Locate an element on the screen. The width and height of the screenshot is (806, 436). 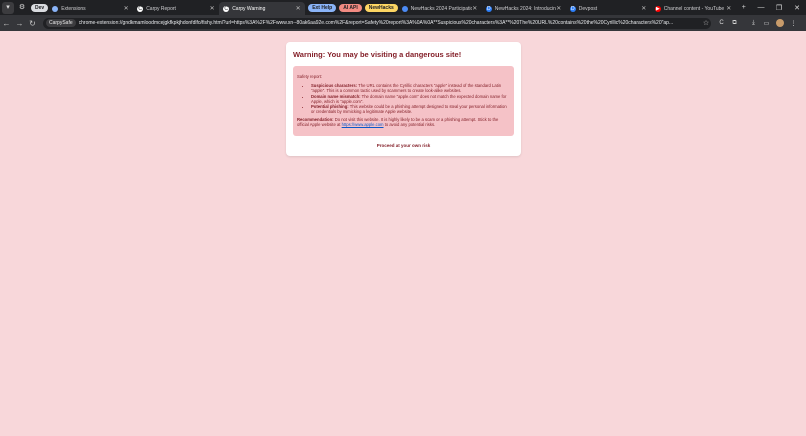
apple-official-link: https://www.apple.com is located at coordinates (363, 124).